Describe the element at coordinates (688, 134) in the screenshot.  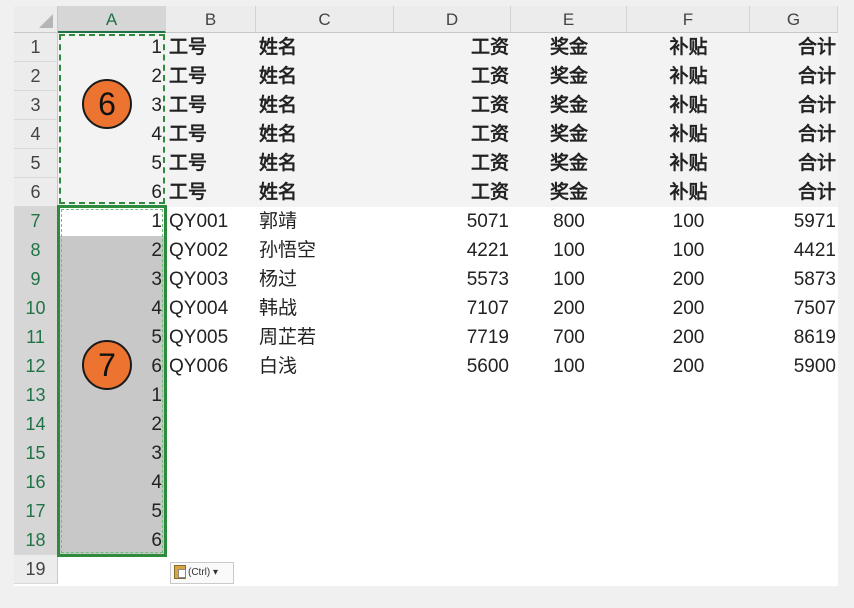
I see `cell-f4: 补贴` at that location.